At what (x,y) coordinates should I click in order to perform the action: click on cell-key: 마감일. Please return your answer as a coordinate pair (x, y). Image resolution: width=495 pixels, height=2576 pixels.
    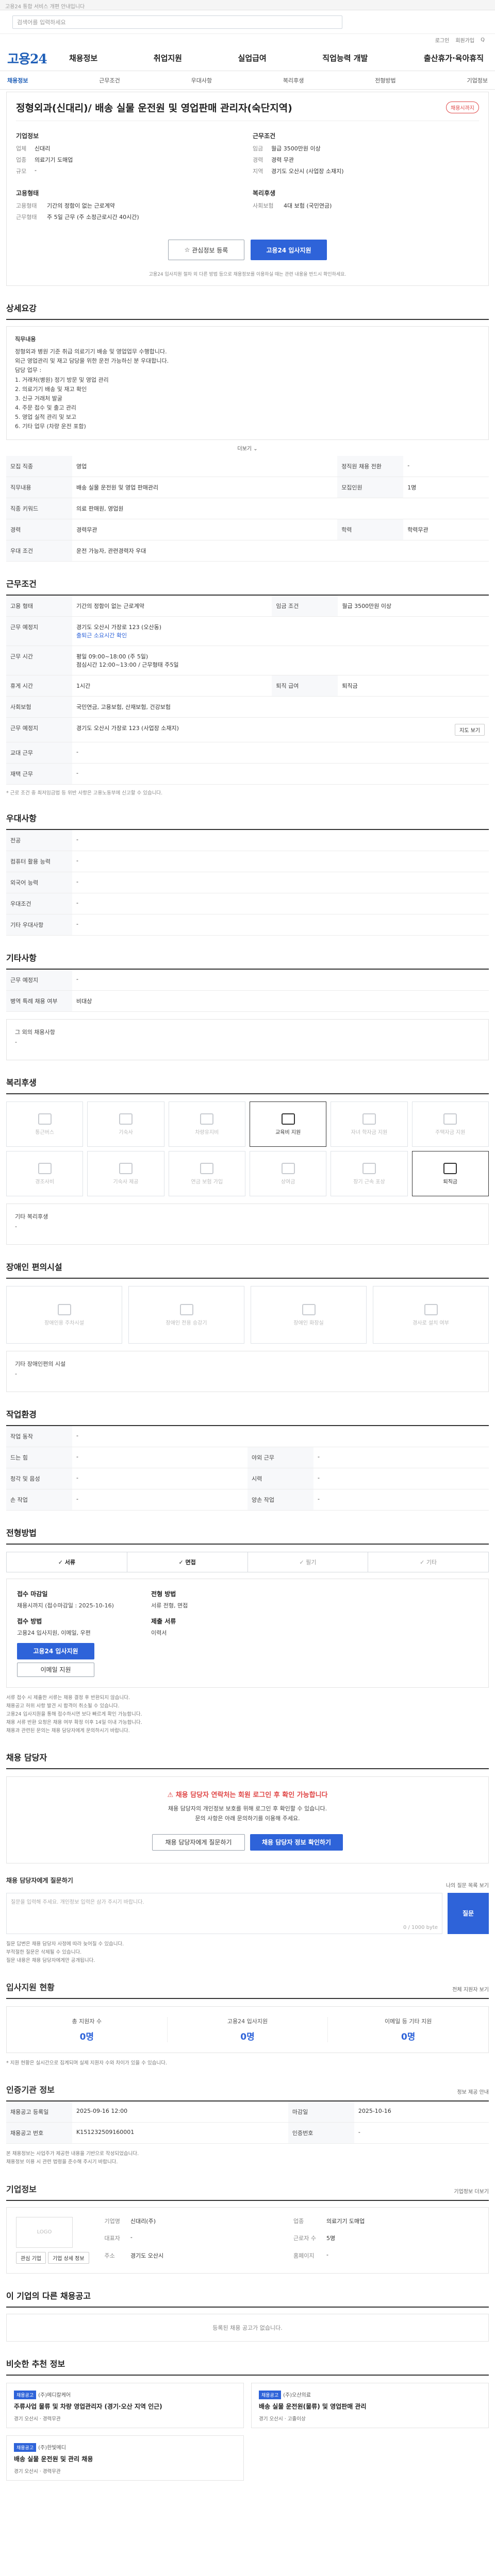
    Looking at the image, I should click on (321, 2112).